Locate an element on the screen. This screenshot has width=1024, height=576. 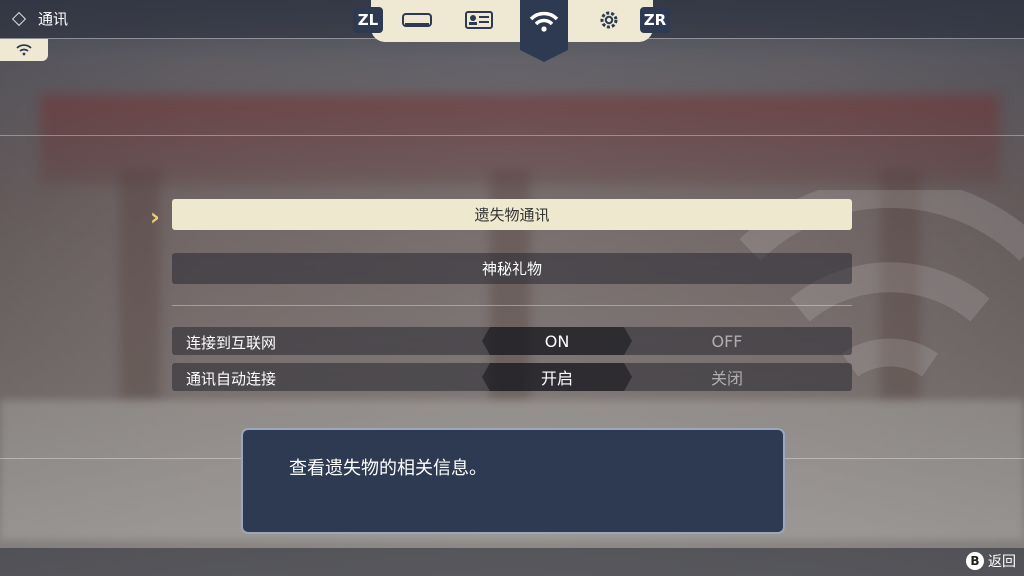
menu-item-mystery-gift: 神秘礼物 is located at coordinates (512, 268).